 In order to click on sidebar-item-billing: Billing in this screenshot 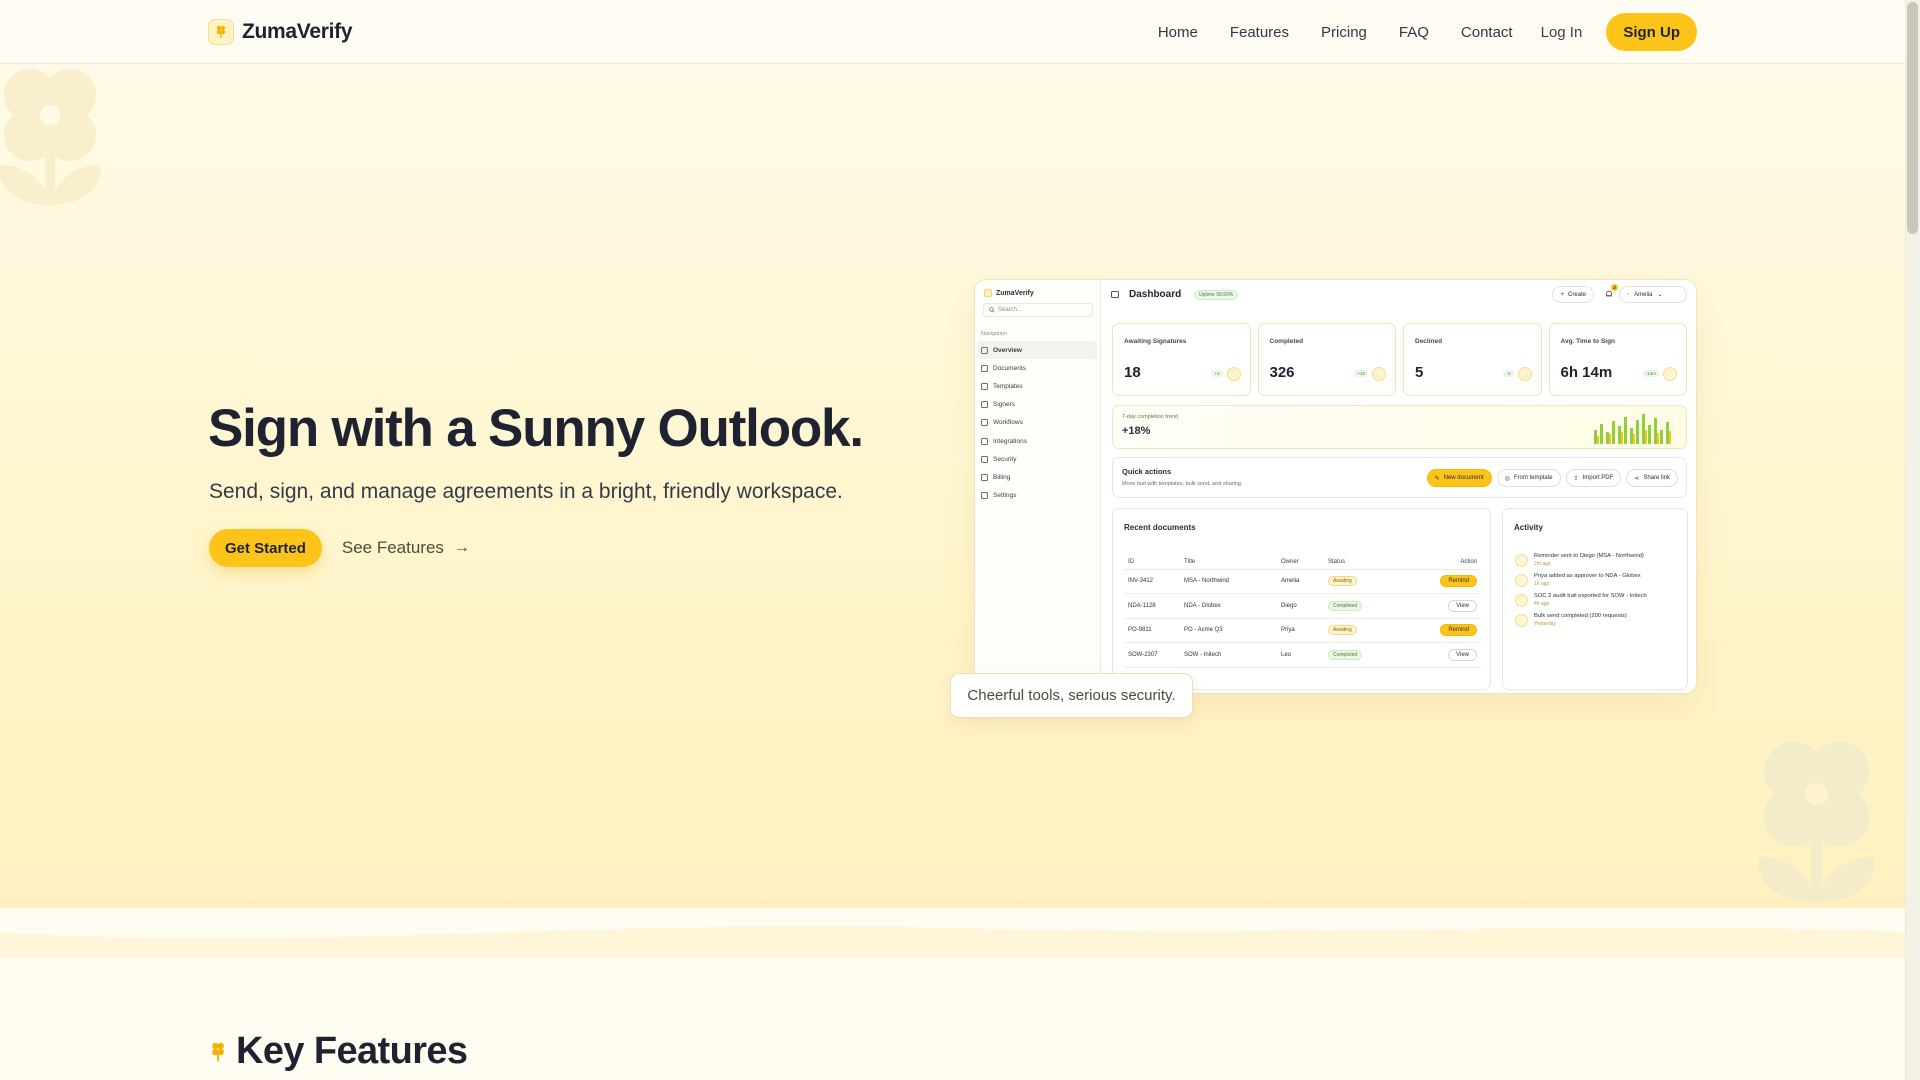, I will do `click(1037, 477)`.